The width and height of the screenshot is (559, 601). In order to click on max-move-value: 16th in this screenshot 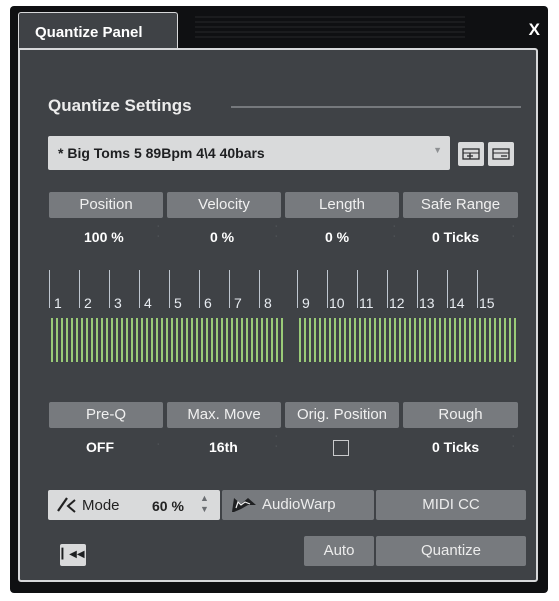, I will do `click(223, 447)`.